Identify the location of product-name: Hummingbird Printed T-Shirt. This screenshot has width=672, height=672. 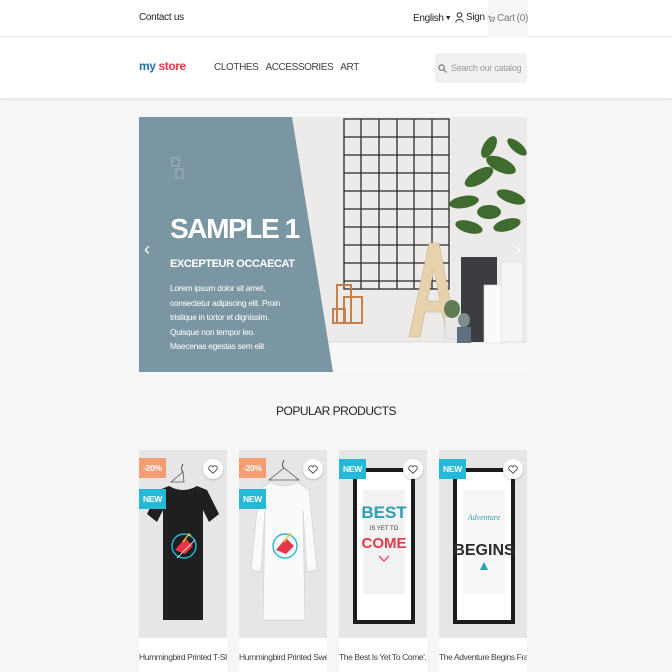
(183, 657).